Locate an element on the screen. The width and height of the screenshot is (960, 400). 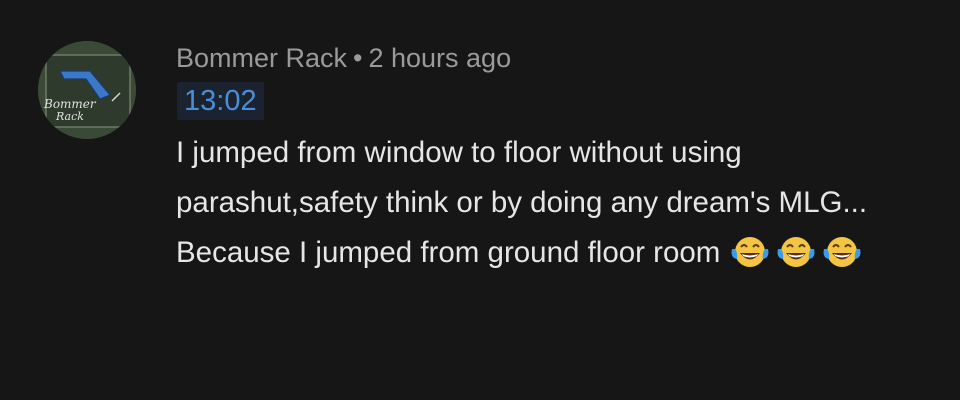
boomerang-icon: Bommer Rack is located at coordinates (87, 90).